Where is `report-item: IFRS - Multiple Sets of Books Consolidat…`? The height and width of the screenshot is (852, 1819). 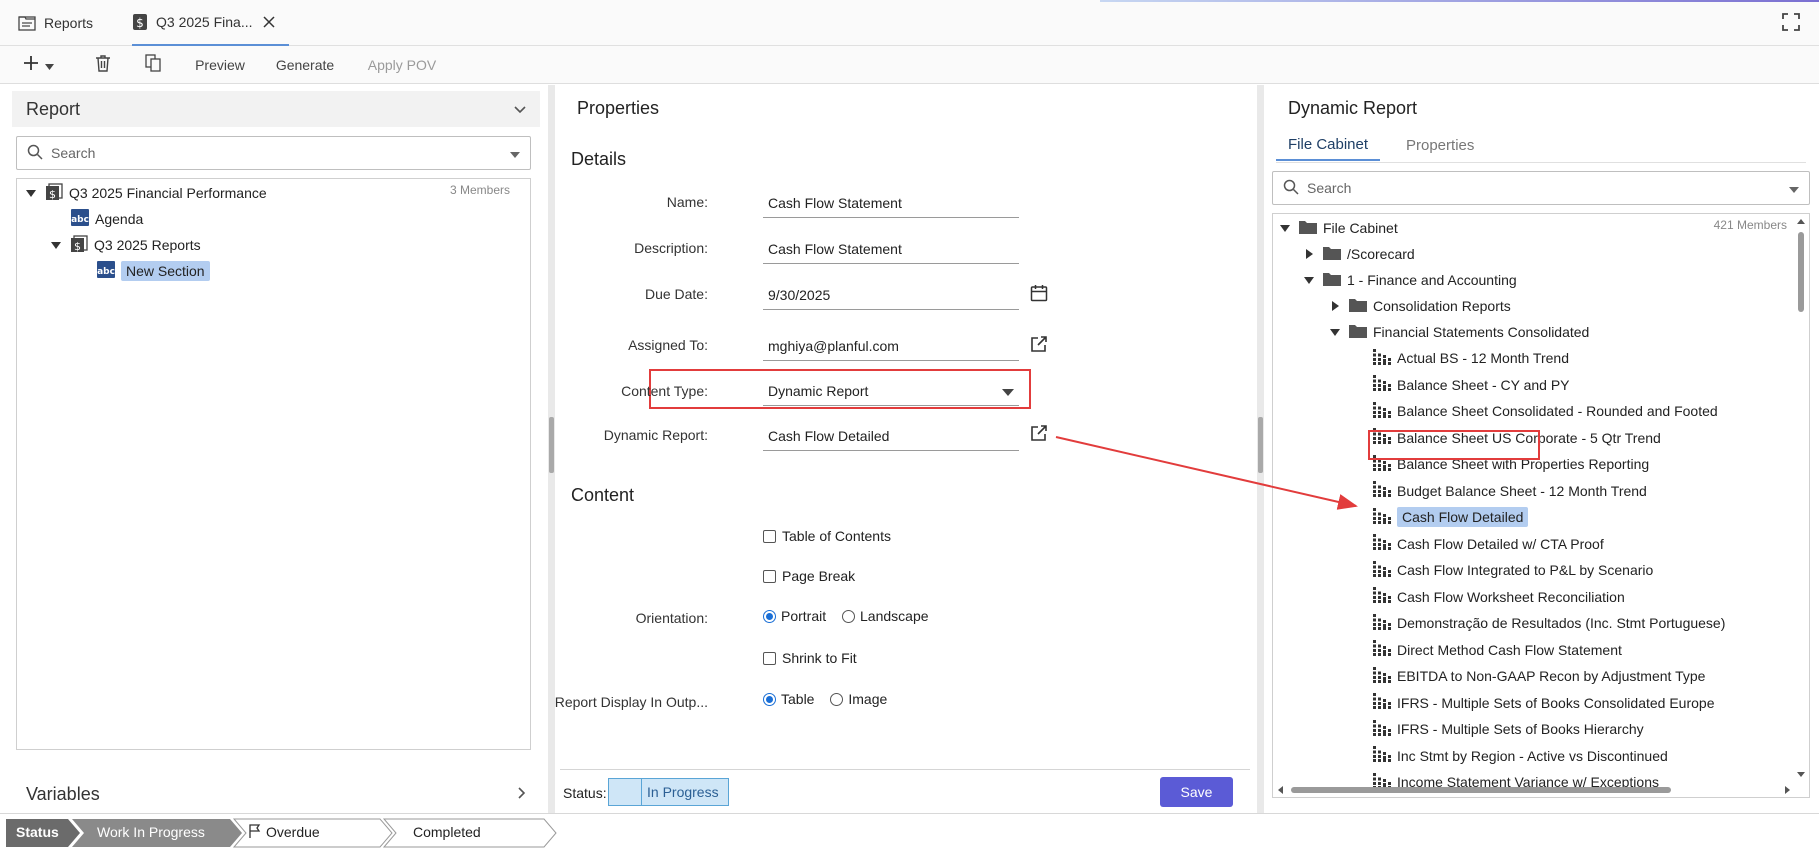
report-item: IFRS - Multiple Sets of Books Consolidat… is located at coordinates (1544, 703).